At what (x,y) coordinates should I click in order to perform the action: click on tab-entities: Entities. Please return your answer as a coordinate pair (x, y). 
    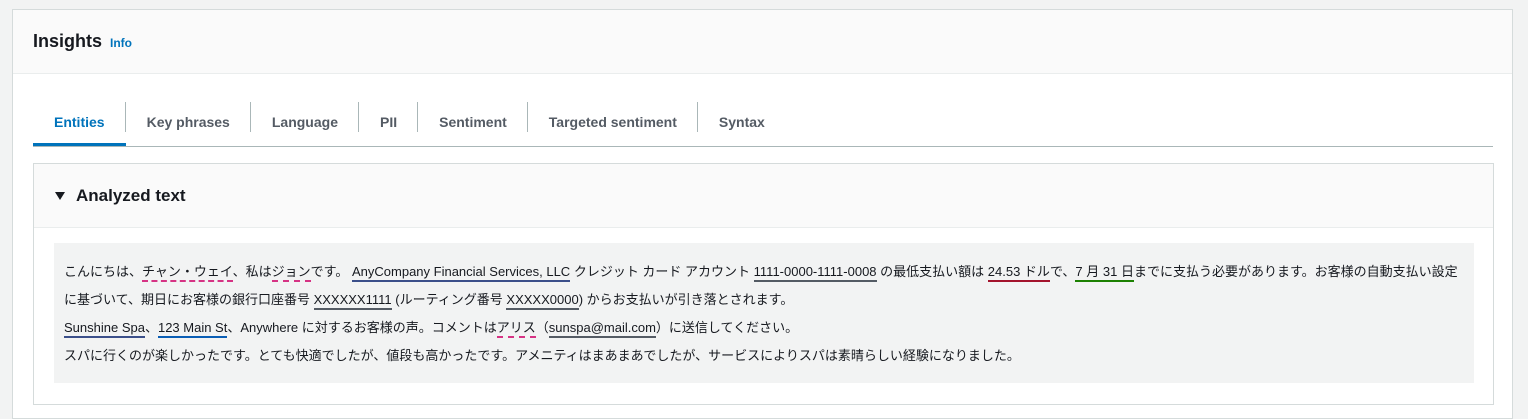
    Looking at the image, I should click on (79, 122).